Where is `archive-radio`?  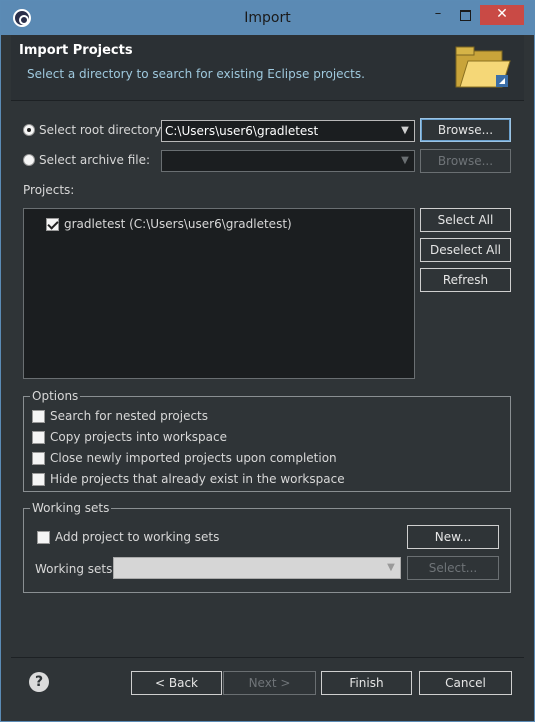 archive-radio is located at coordinates (29, 160).